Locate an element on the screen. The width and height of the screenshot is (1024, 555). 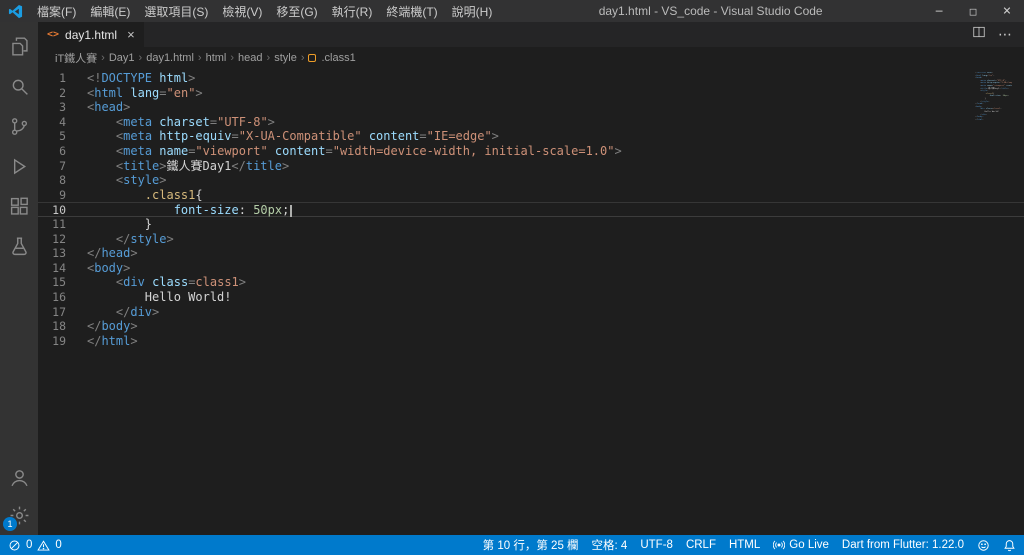
line-number: 8 is located at coordinates (62, 180).